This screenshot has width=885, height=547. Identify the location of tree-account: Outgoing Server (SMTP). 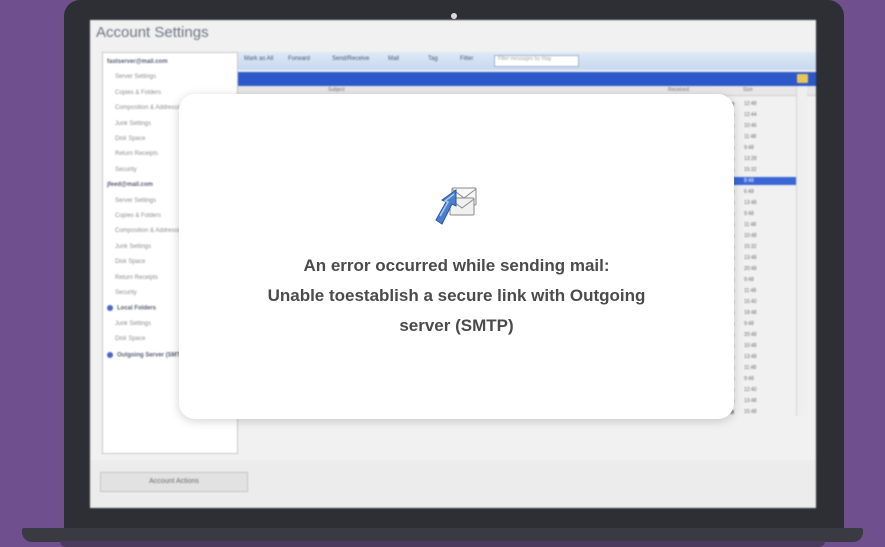
(147, 357).